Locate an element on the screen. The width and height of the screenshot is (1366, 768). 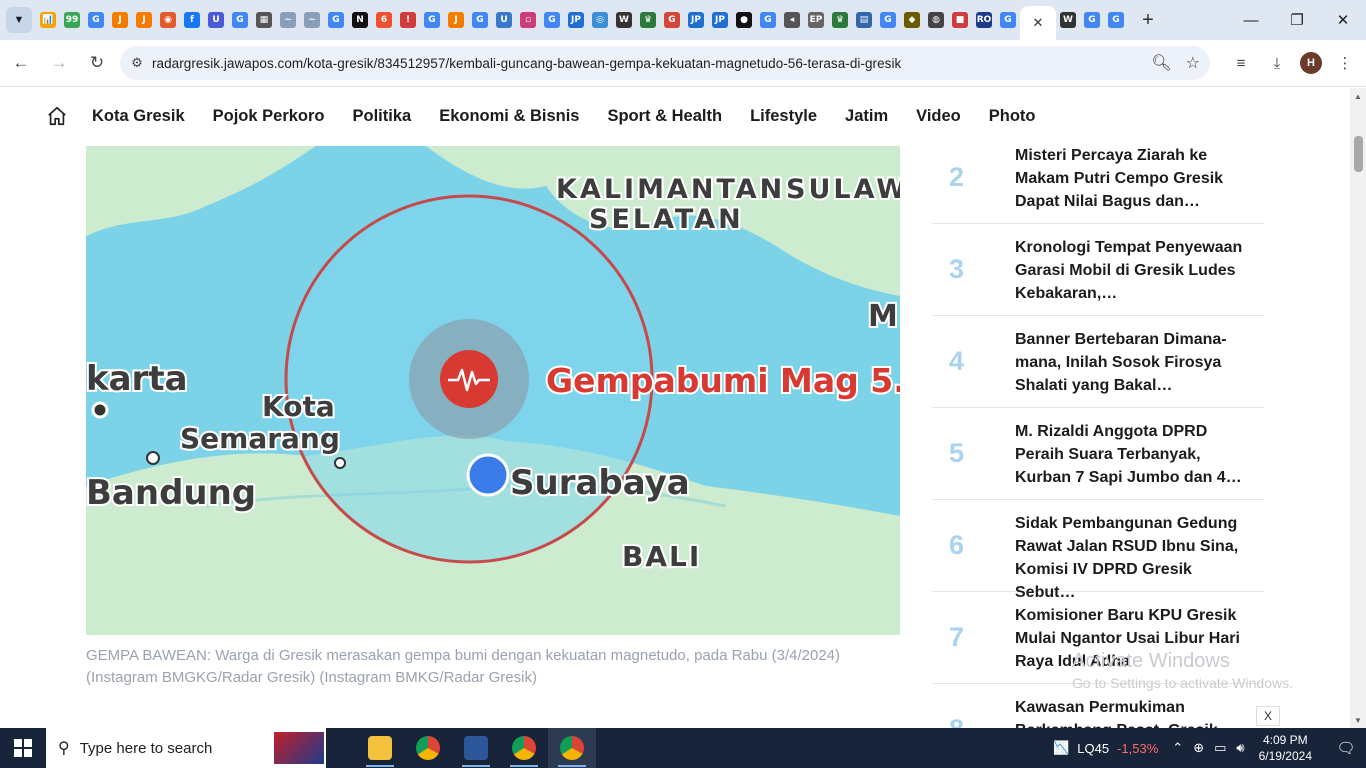
close-window-button: ✕ is located at coordinates (1343, 20).